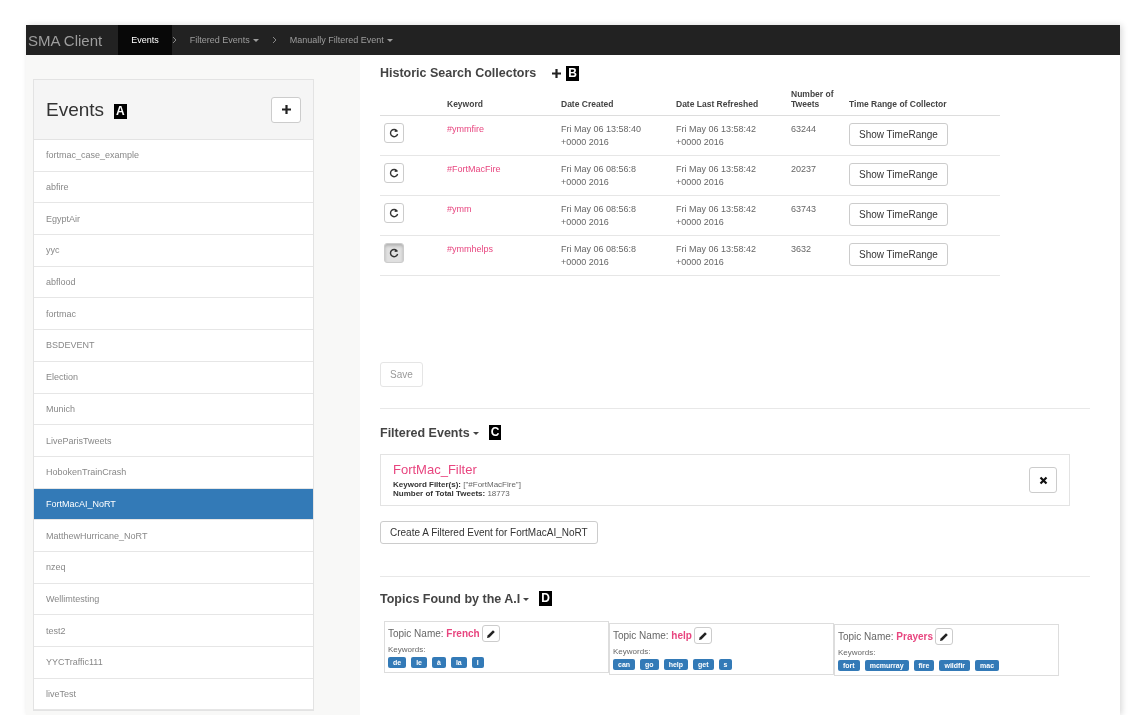  I want to click on annotation-label: A, so click(120, 111).